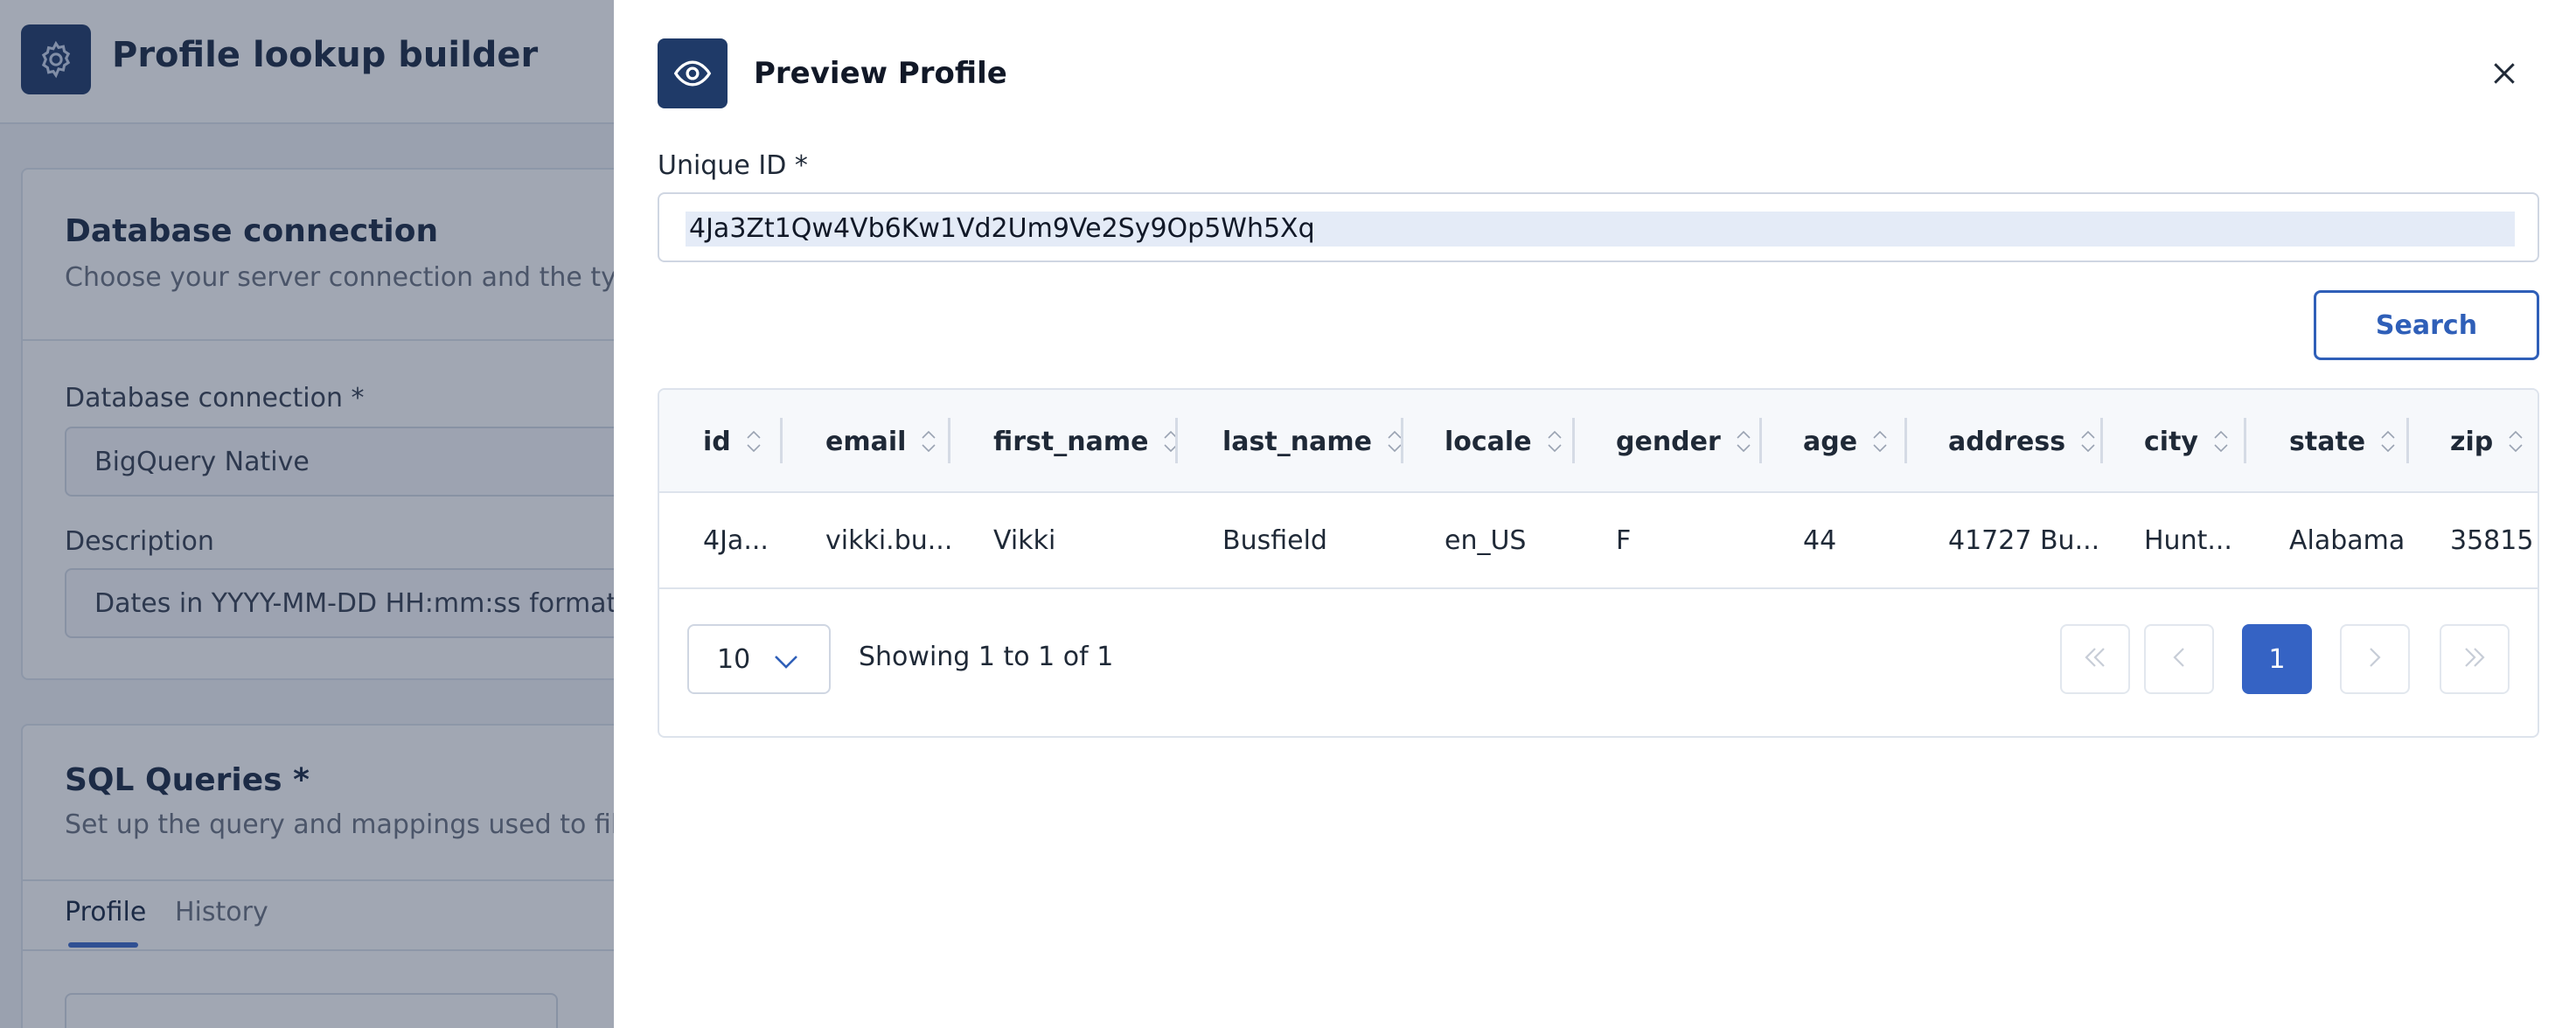 The width and height of the screenshot is (2576, 1028). I want to click on column-header-zip: zip, so click(2486, 441).